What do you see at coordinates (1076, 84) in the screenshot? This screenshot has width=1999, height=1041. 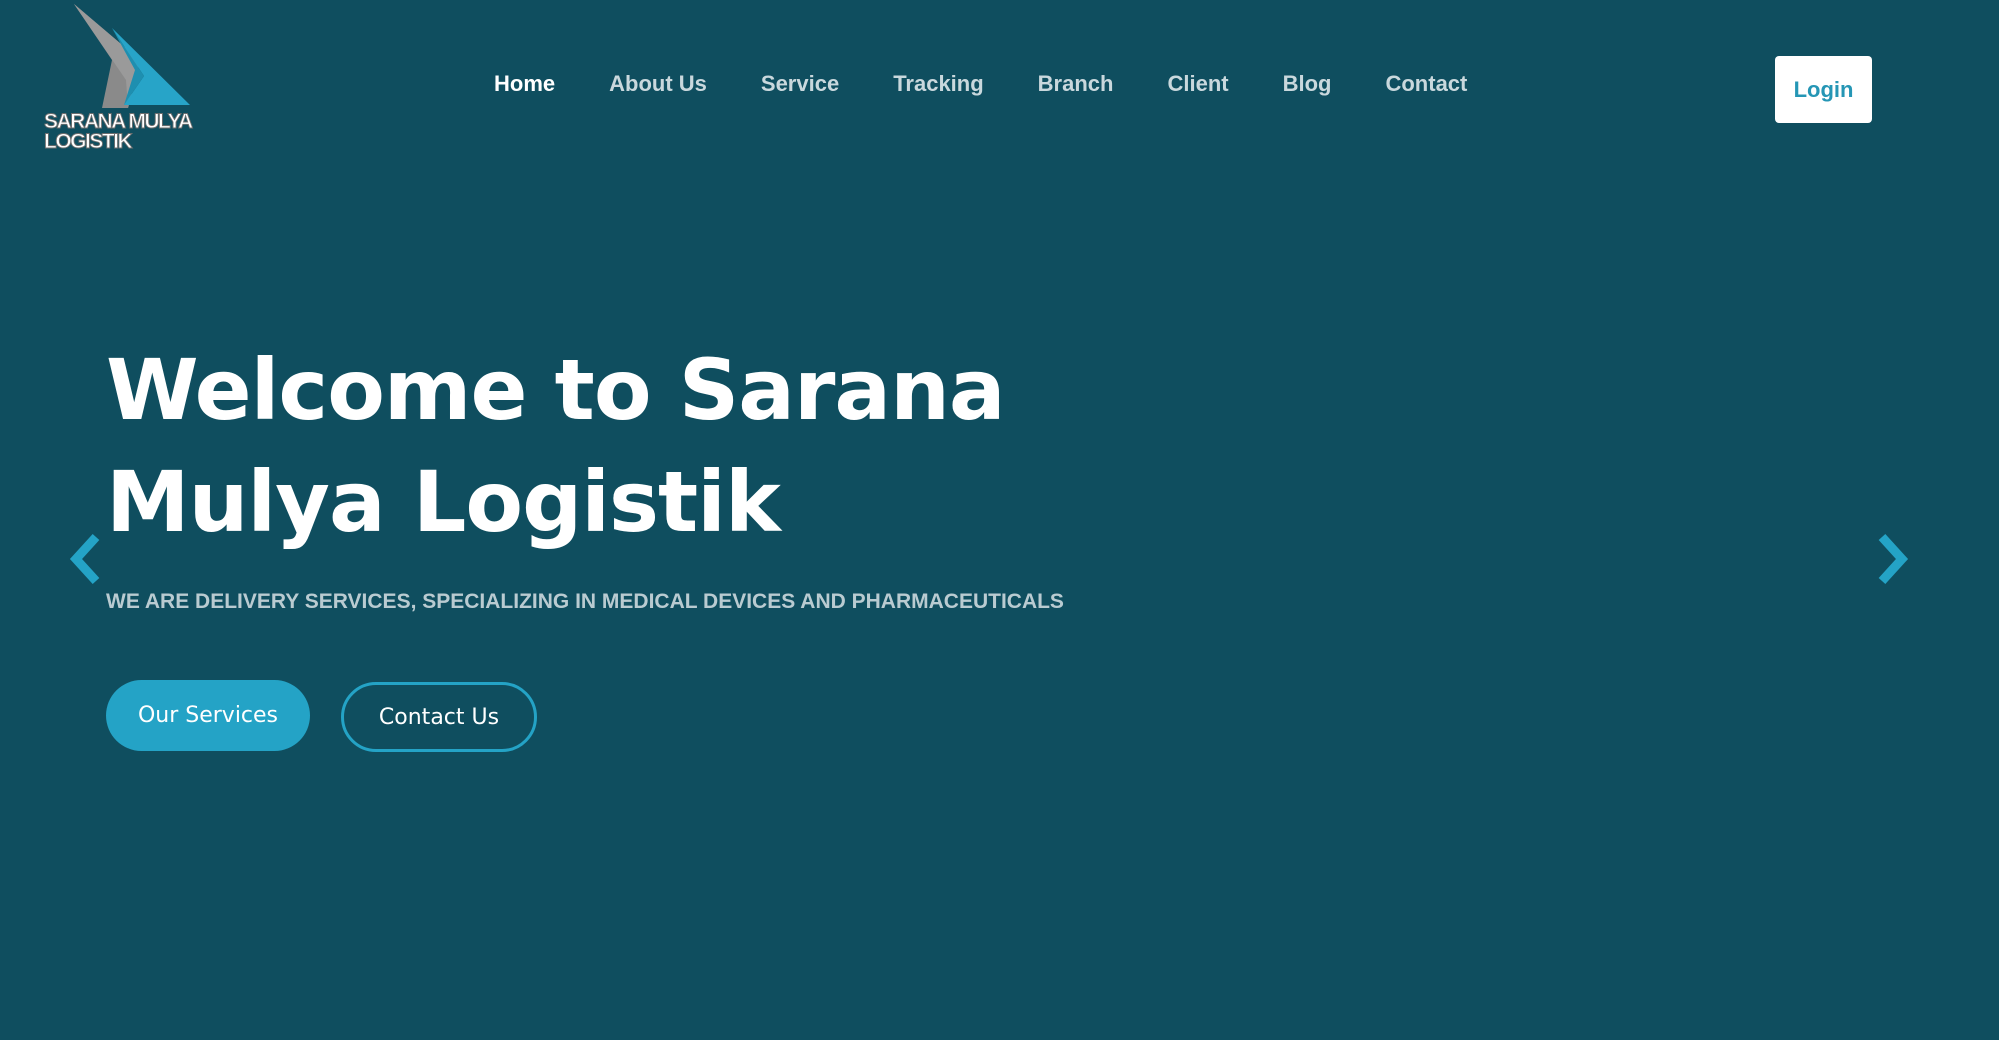 I see `nav-item-branch: Branch` at bounding box center [1076, 84].